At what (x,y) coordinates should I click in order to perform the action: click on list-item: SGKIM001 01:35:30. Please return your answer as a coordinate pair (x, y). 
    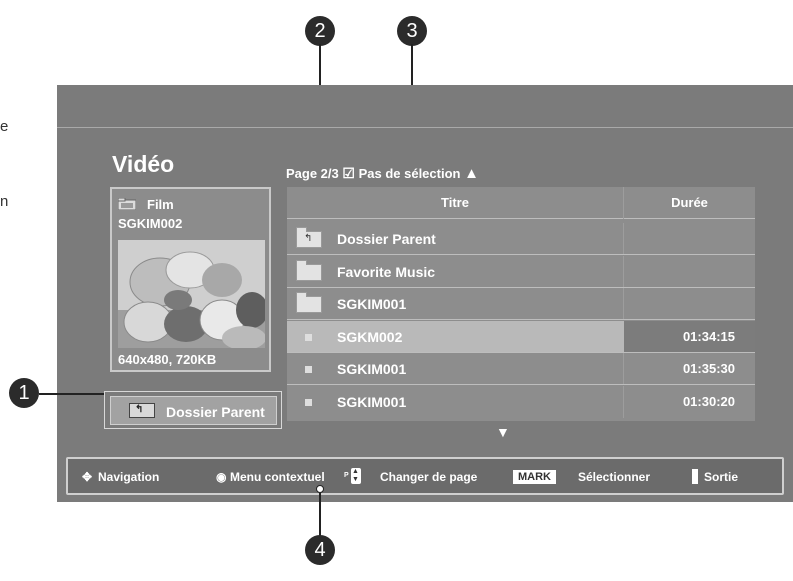
    Looking at the image, I should click on (521, 369).